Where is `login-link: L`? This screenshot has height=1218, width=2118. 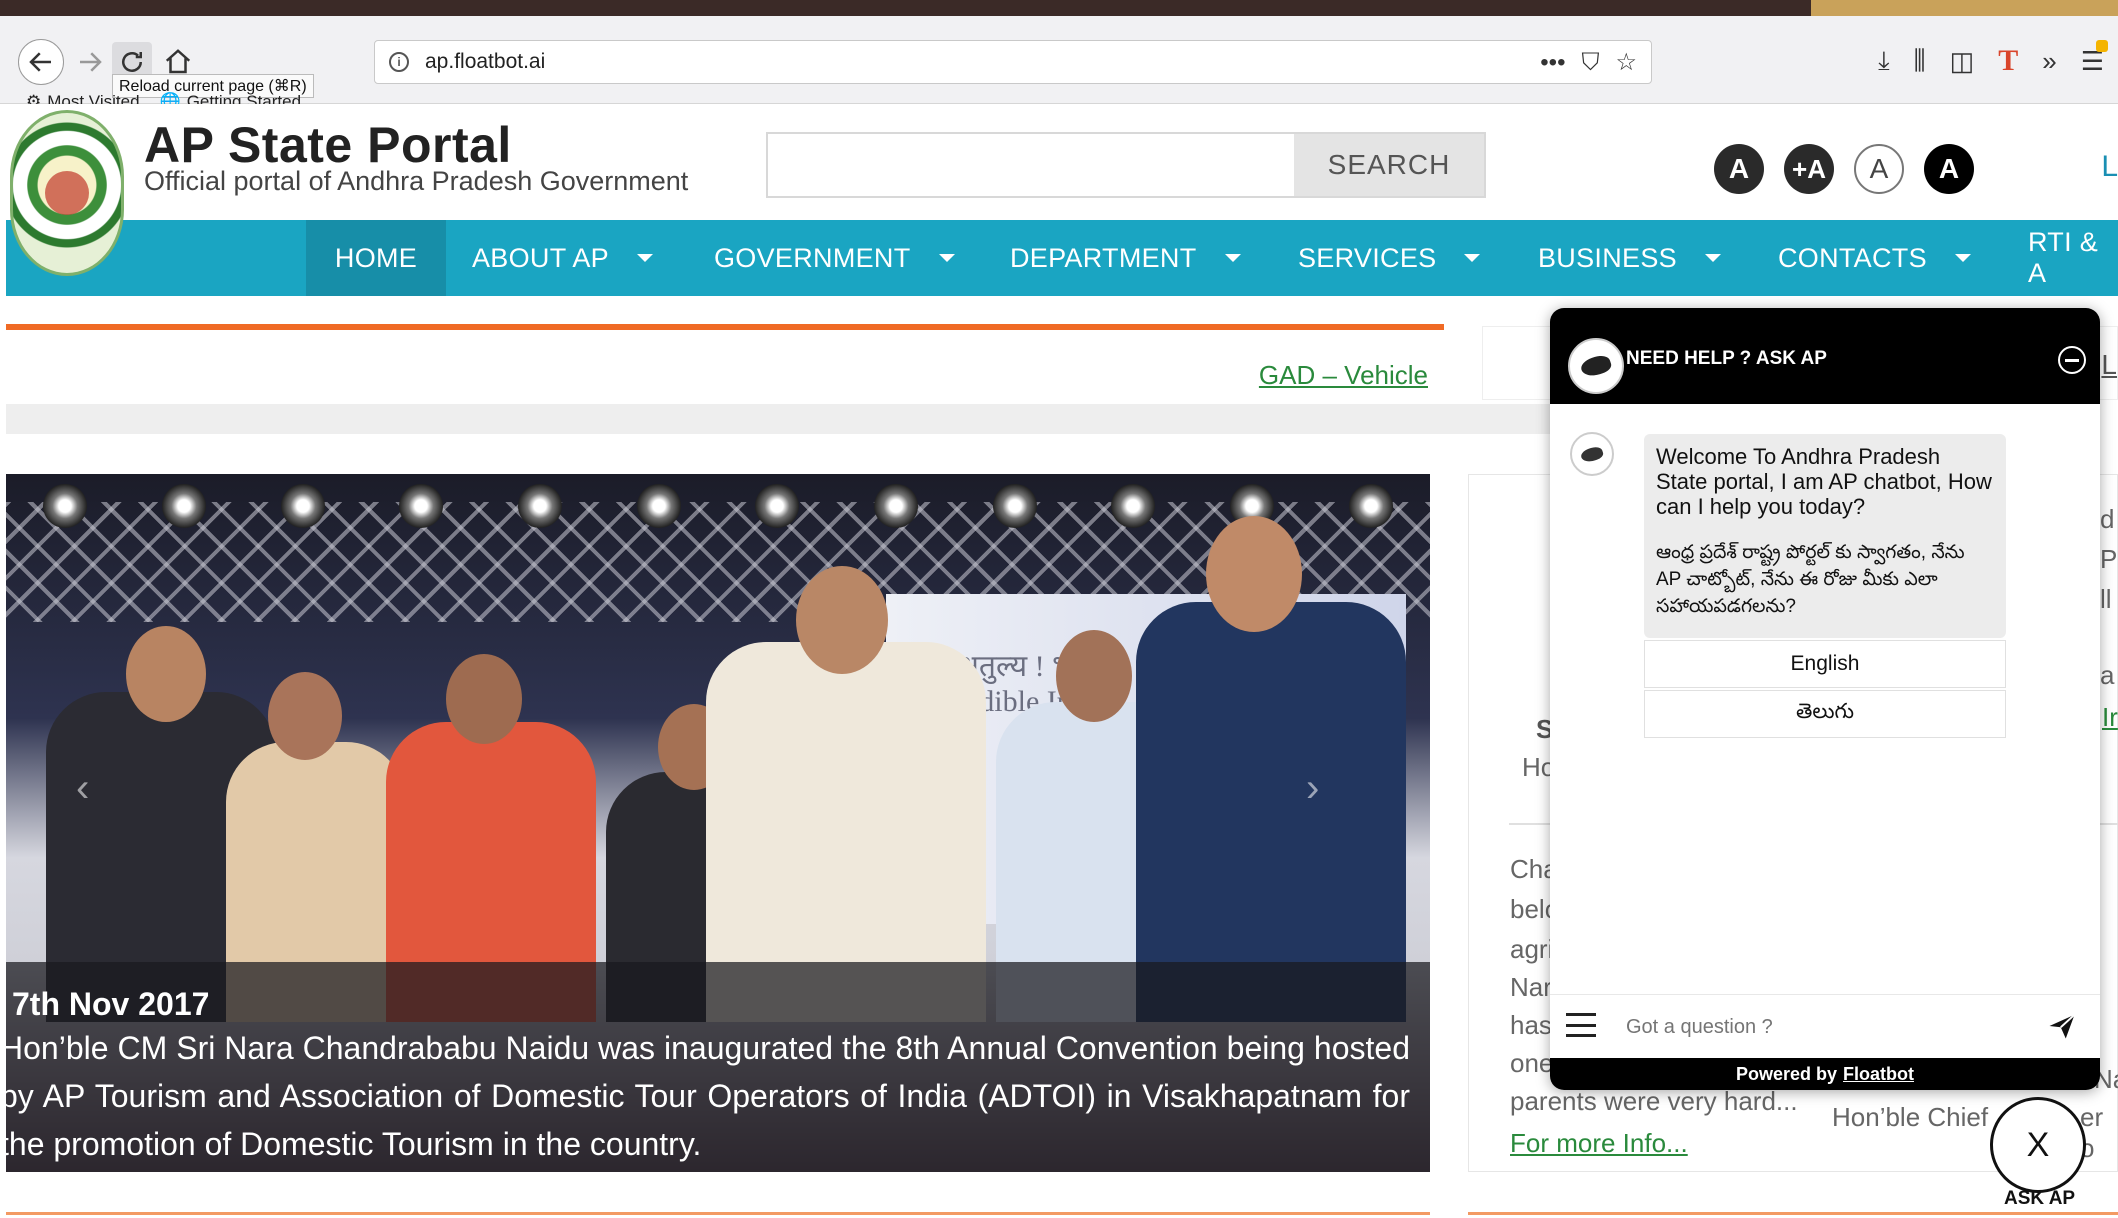 login-link: L is located at coordinates (2109, 167).